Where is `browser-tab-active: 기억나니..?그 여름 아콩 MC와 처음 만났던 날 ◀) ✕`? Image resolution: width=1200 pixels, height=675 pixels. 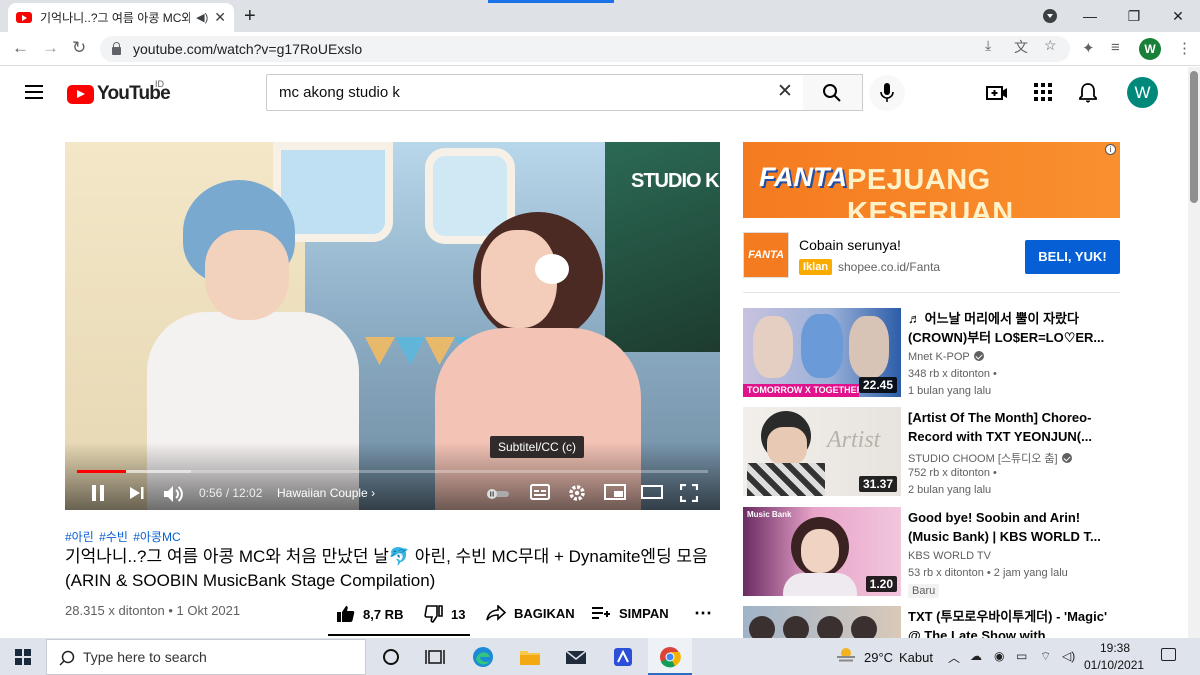 browser-tab-active: 기억나니..?그 여름 아콩 MC와 처음 만났던 날 ◀) ✕ is located at coordinates (121, 17).